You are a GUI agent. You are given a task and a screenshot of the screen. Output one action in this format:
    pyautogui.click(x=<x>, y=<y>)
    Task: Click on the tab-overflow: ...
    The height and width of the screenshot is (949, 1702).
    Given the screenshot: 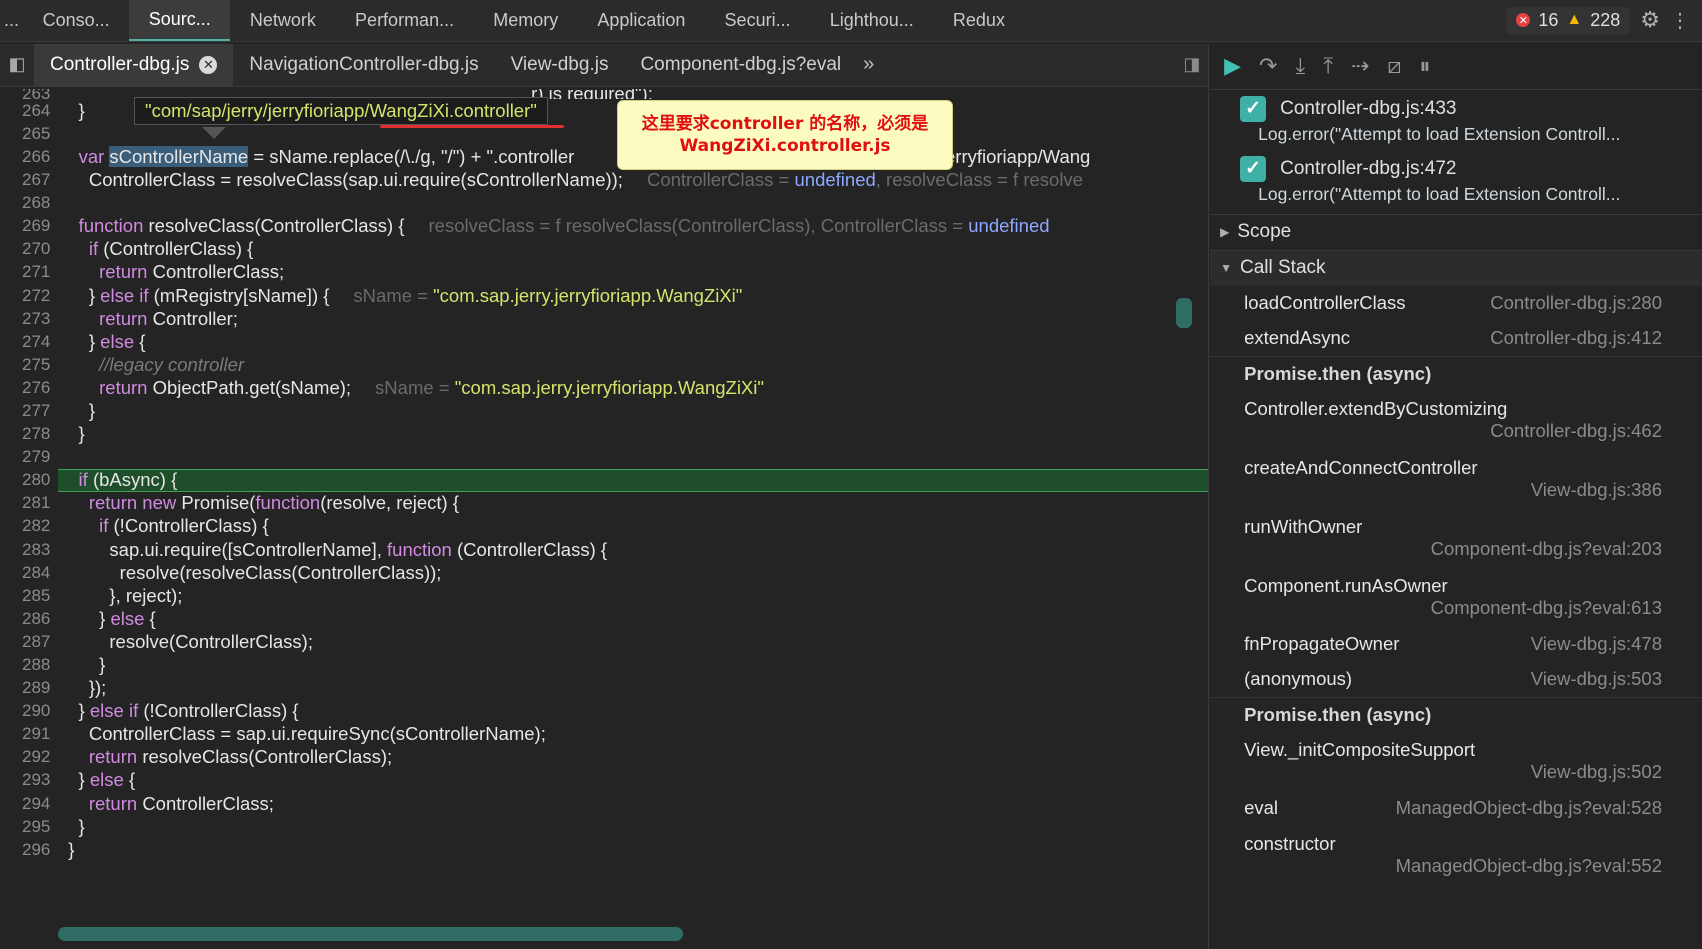 What is the action you would take?
    pyautogui.click(x=11, y=20)
    